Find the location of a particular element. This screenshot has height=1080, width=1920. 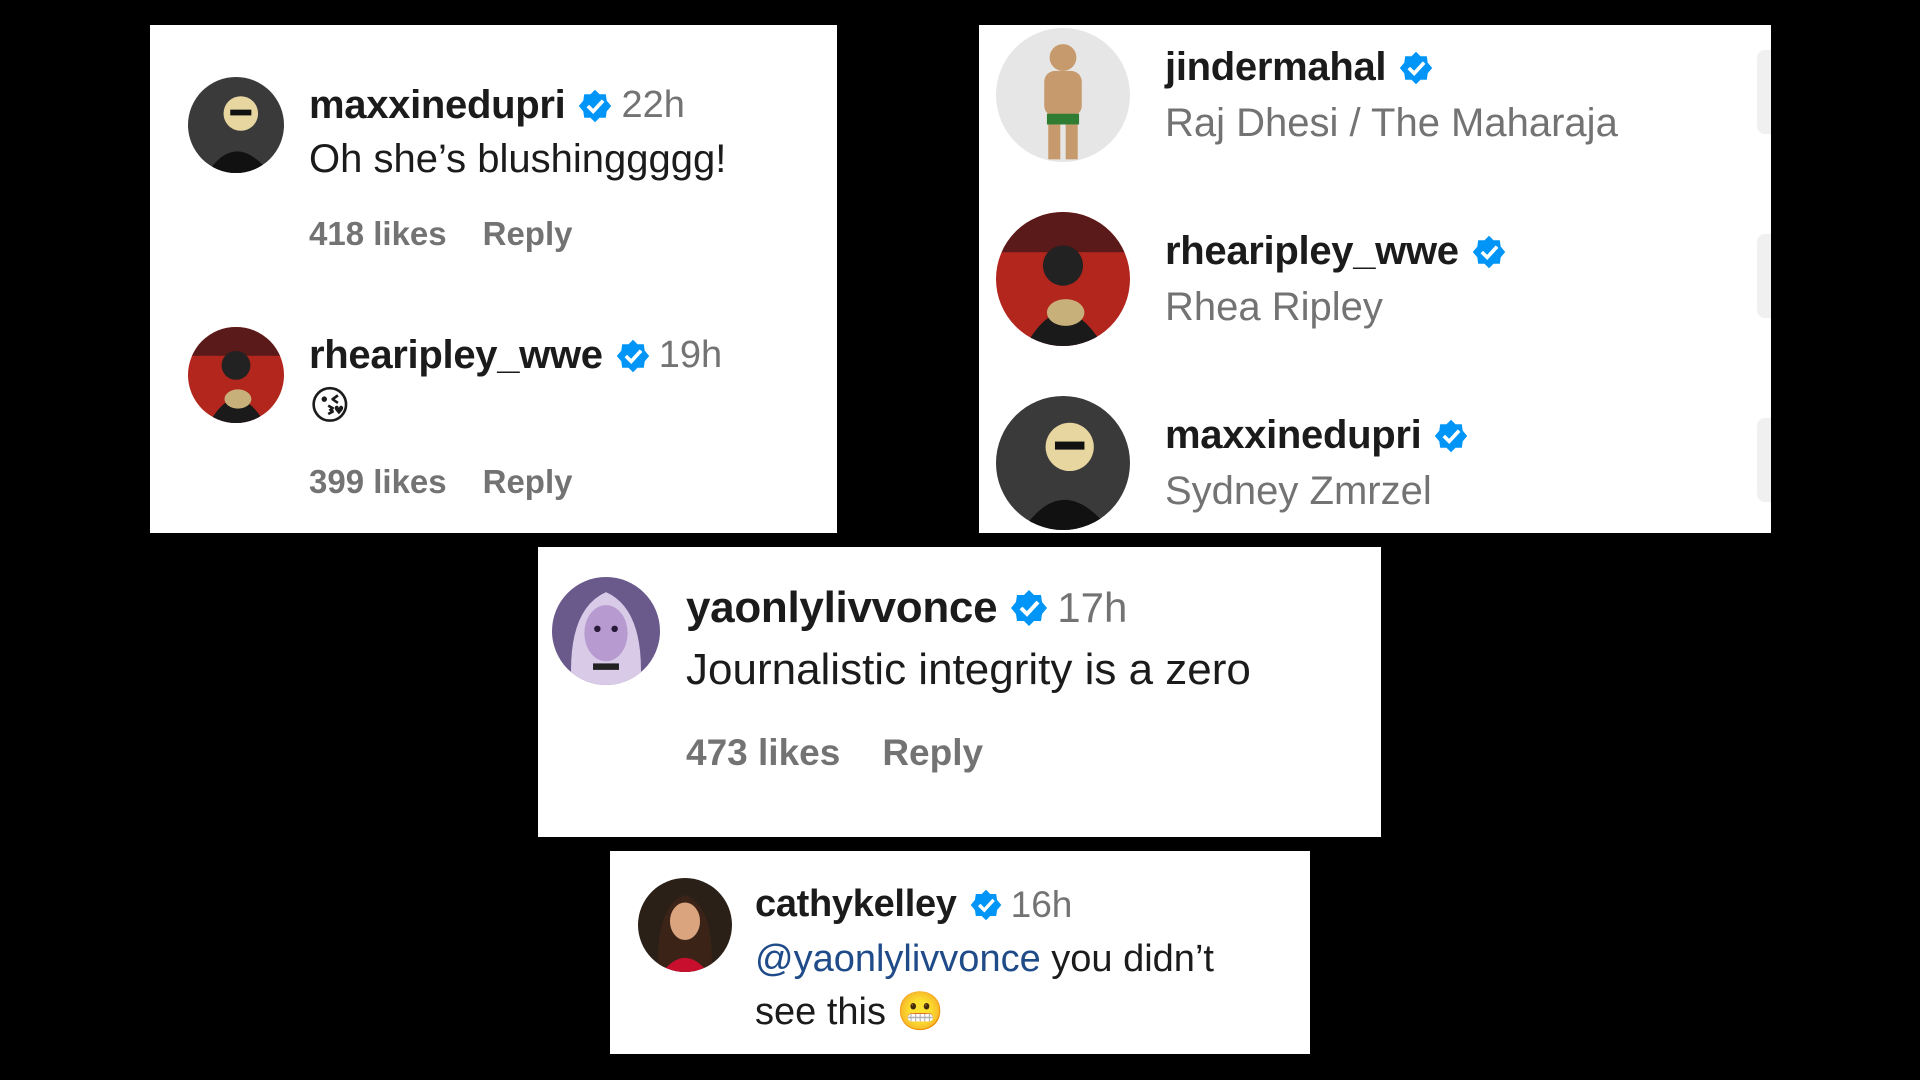

comment-text-line1: you didn’t is located at coordinates (1127, 959).